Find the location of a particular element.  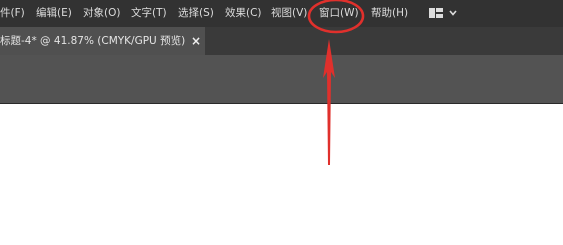

close-icon: × is located at coordinates (196, 41).